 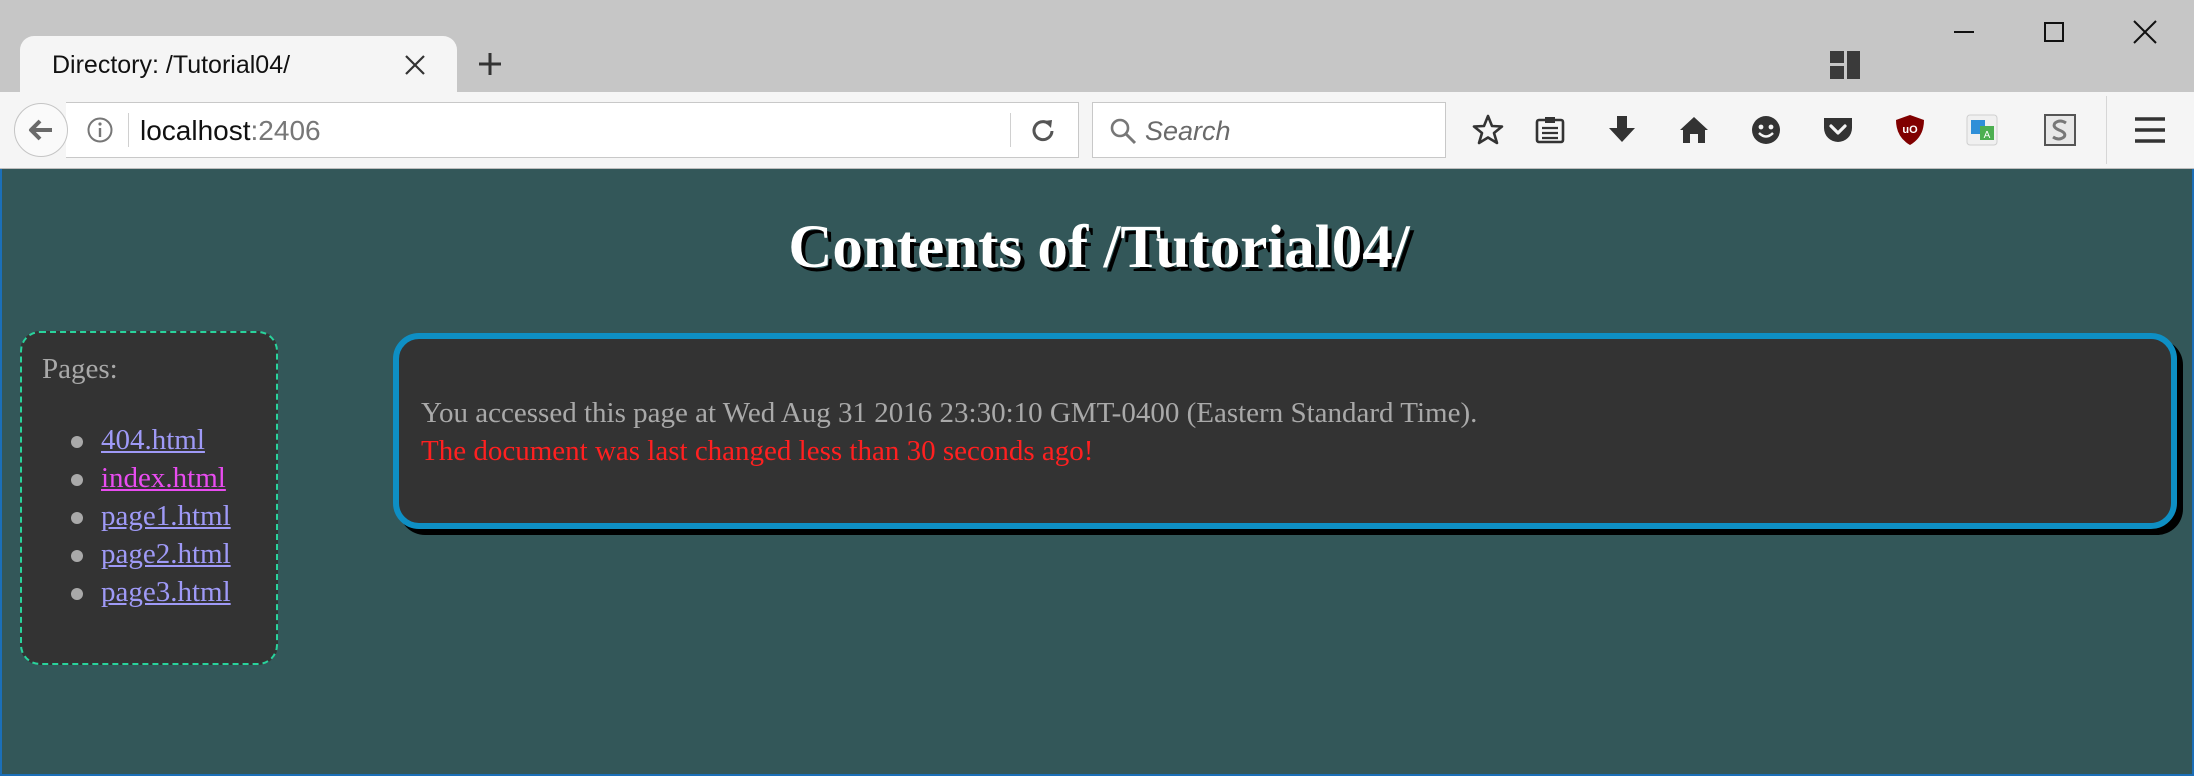 I want to click on page-link-page3: page3.html, so click(x=166, y=592).